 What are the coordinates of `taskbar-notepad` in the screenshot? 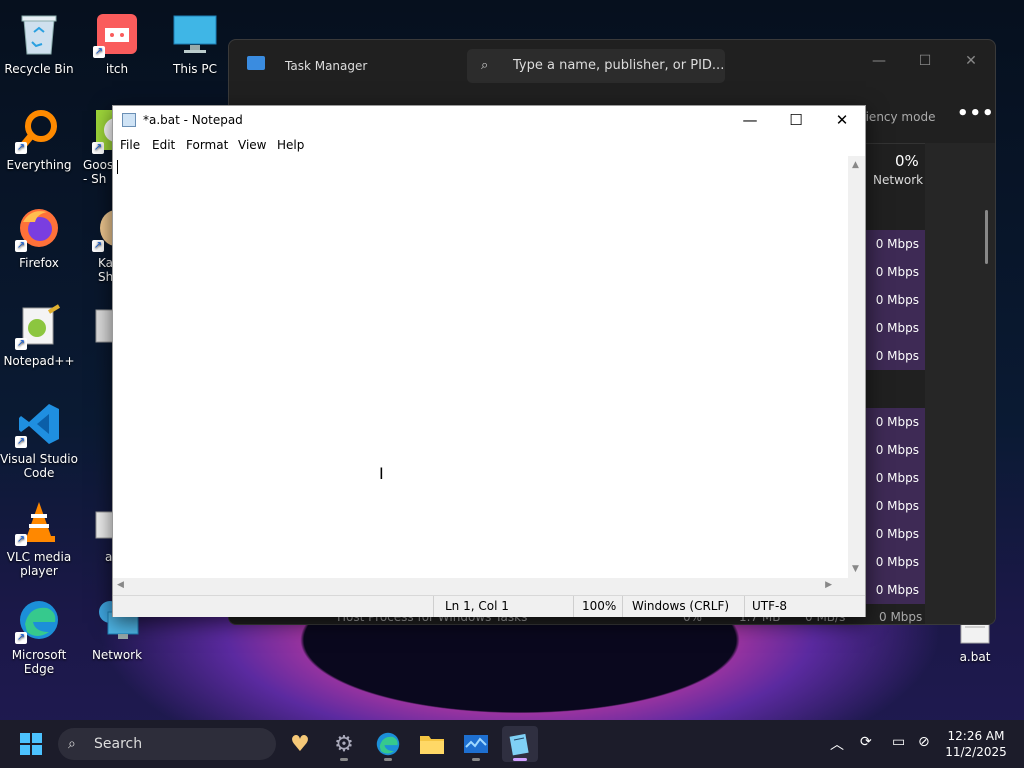 It's located at (520, 744).